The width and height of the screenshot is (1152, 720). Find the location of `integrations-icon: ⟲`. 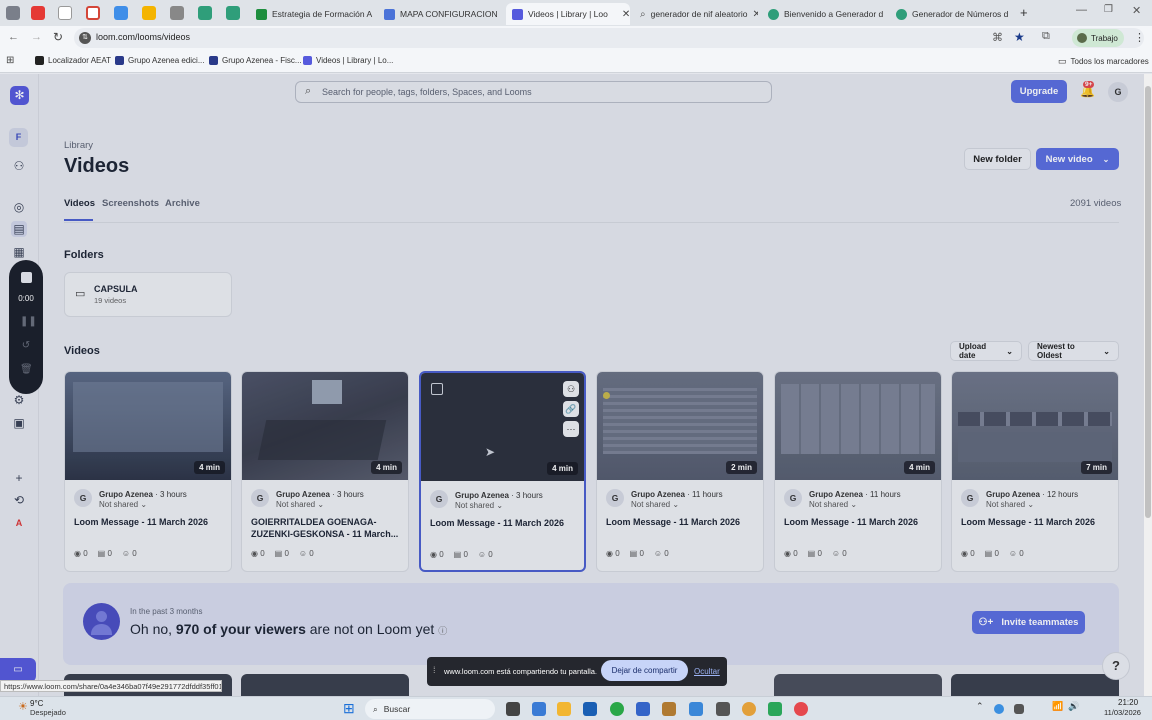

integrations-icon: ⟲ is located at coordinates (19, 500).